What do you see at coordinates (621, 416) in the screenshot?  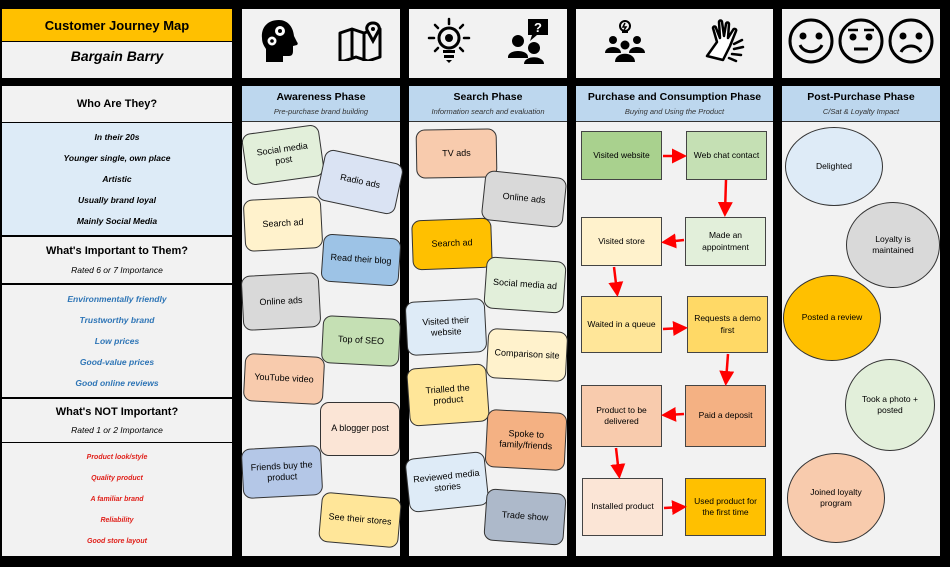 I see `journey-step: Product to be delivered` at bounding box center [621, 416].